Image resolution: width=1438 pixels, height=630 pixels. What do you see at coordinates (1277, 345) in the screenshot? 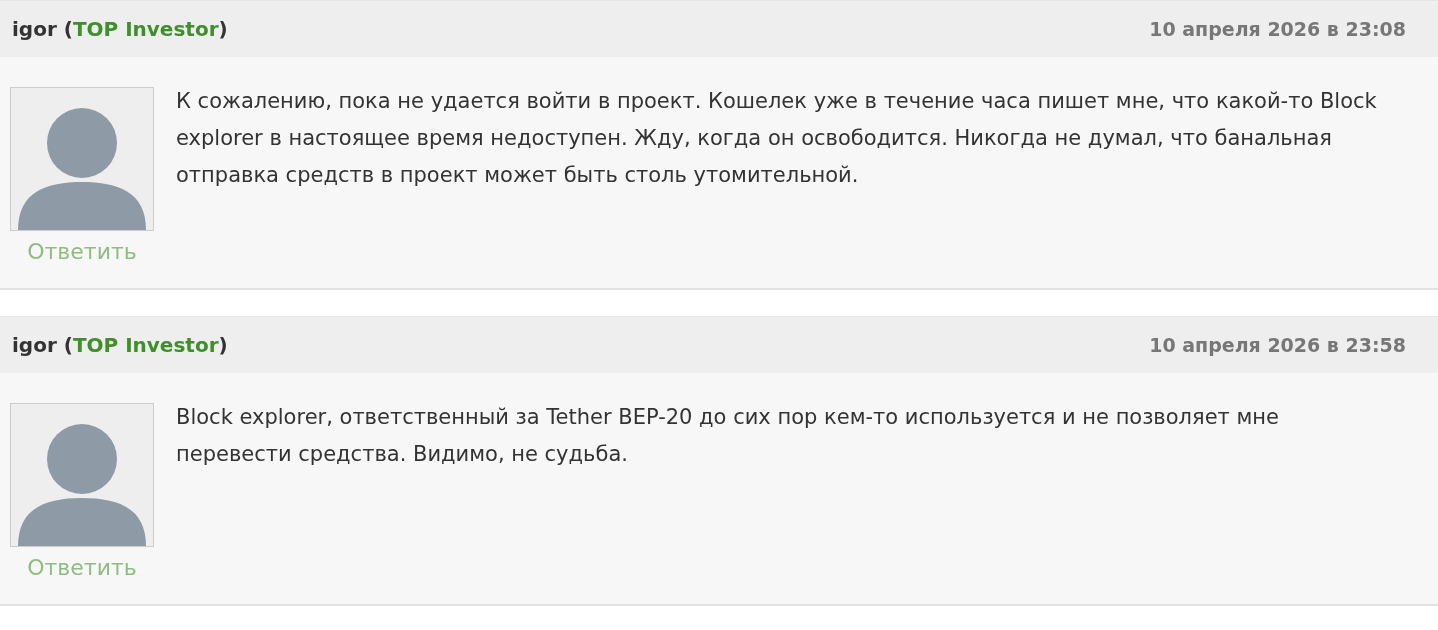
I see `comment-date: 10 апреля 2026 в 23:58` at bounding box center [1277, 345].